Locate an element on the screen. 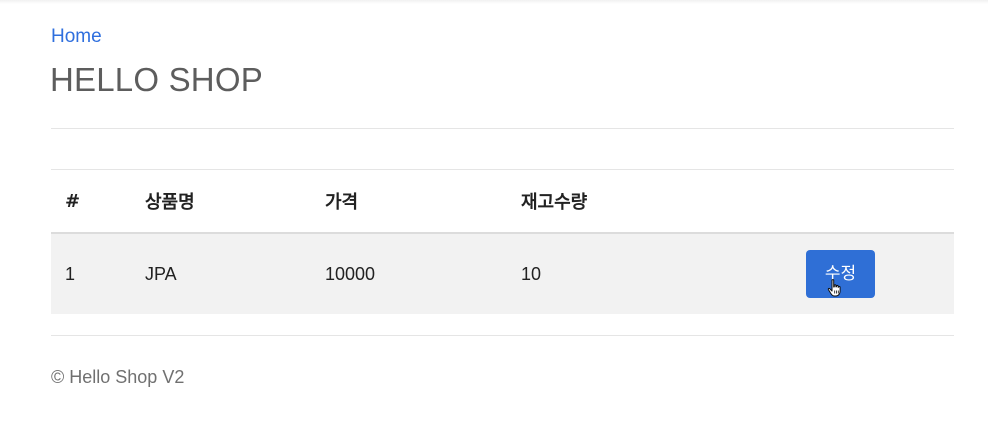  column-header-action is located at coordinates (847, 202).